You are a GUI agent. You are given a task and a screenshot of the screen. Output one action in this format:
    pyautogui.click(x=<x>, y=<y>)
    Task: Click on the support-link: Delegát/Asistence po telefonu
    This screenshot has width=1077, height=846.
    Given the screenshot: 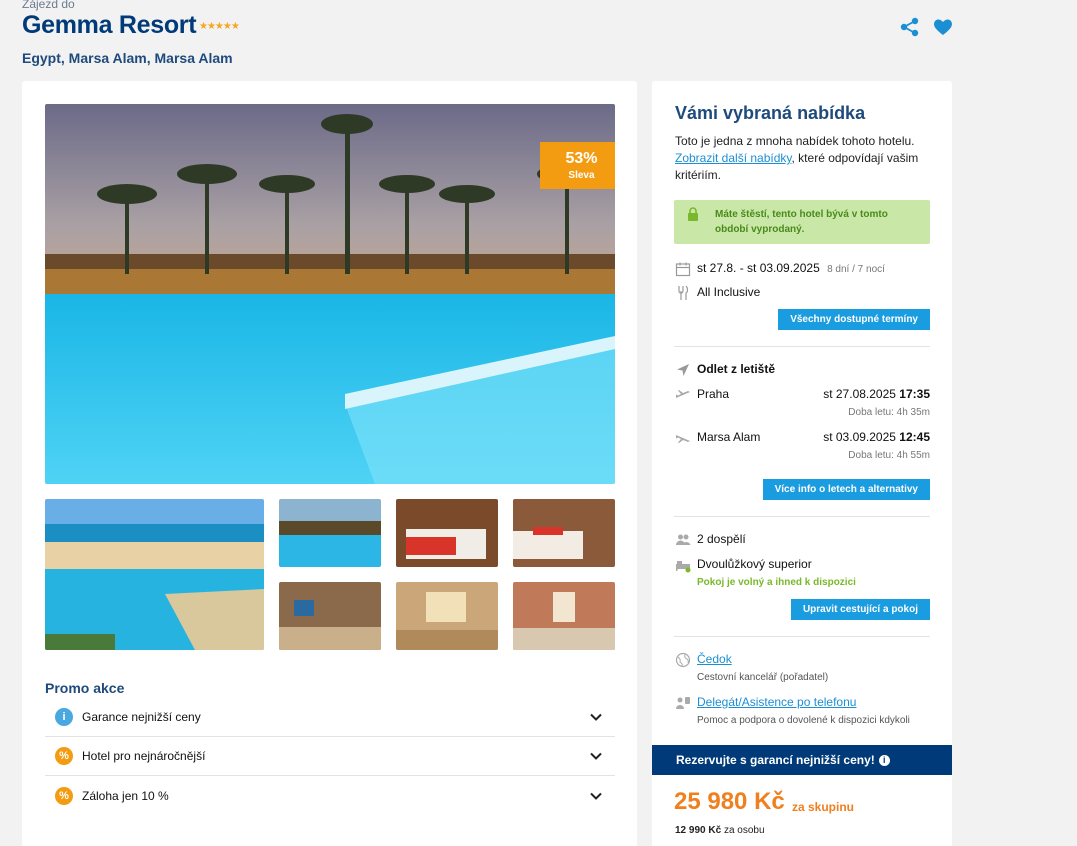 What is the action you would take?
    pyautogui.click(x=776, y=702)
    